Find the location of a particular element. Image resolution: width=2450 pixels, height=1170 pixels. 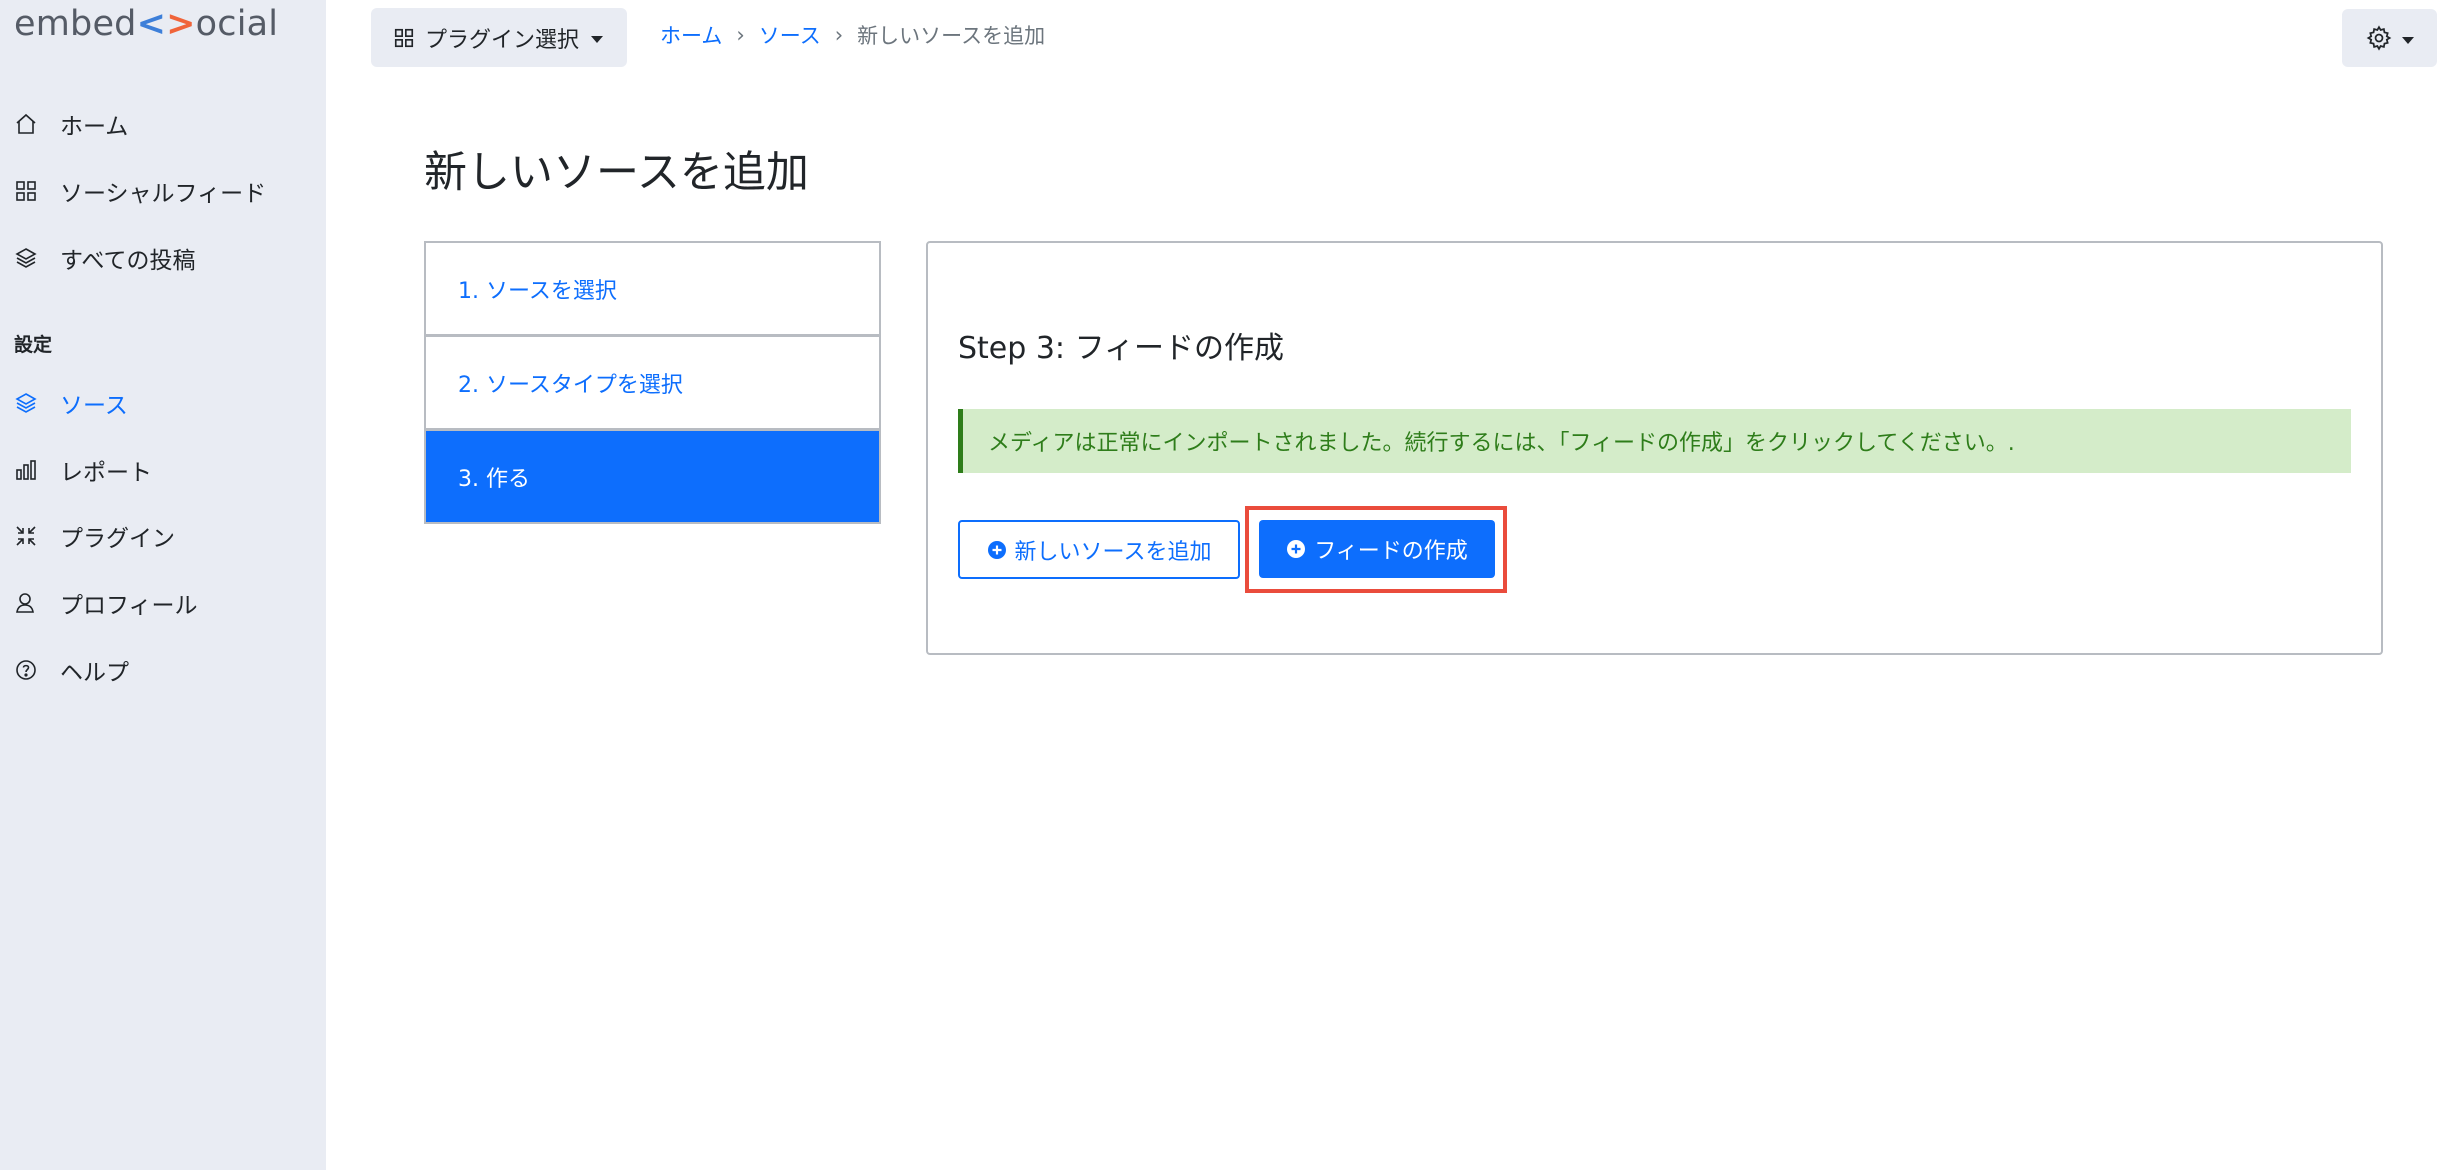

settings-dropdown is located at coordinates (2389, 38).